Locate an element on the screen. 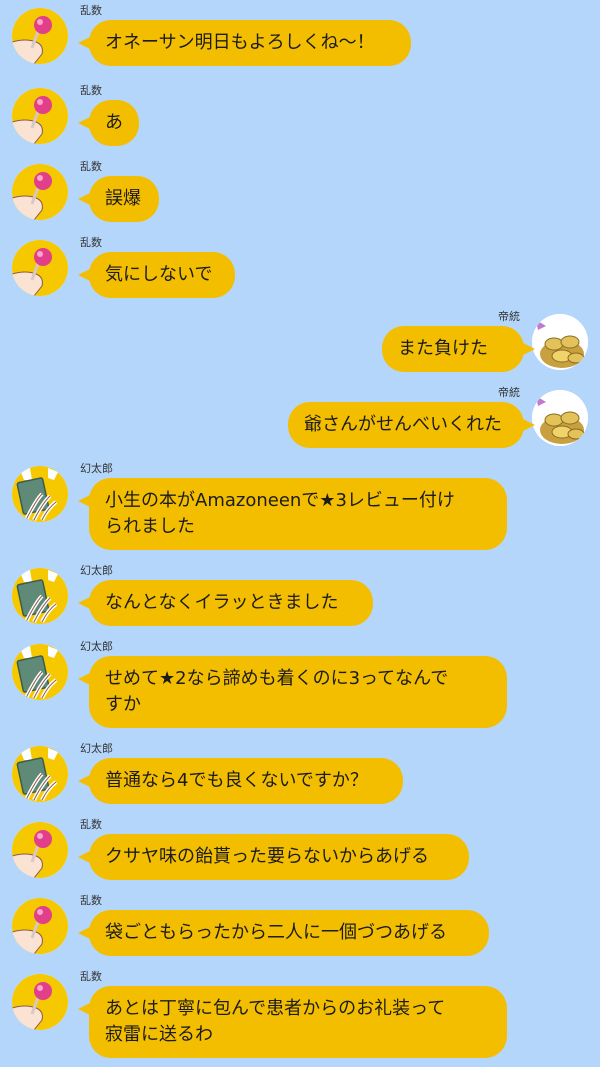 The height and width of the screenshot is (1067, 600). message-bubble: 小生の本がAmazoneenで★3レビュー付け られました is located at coordinates (292, 514).